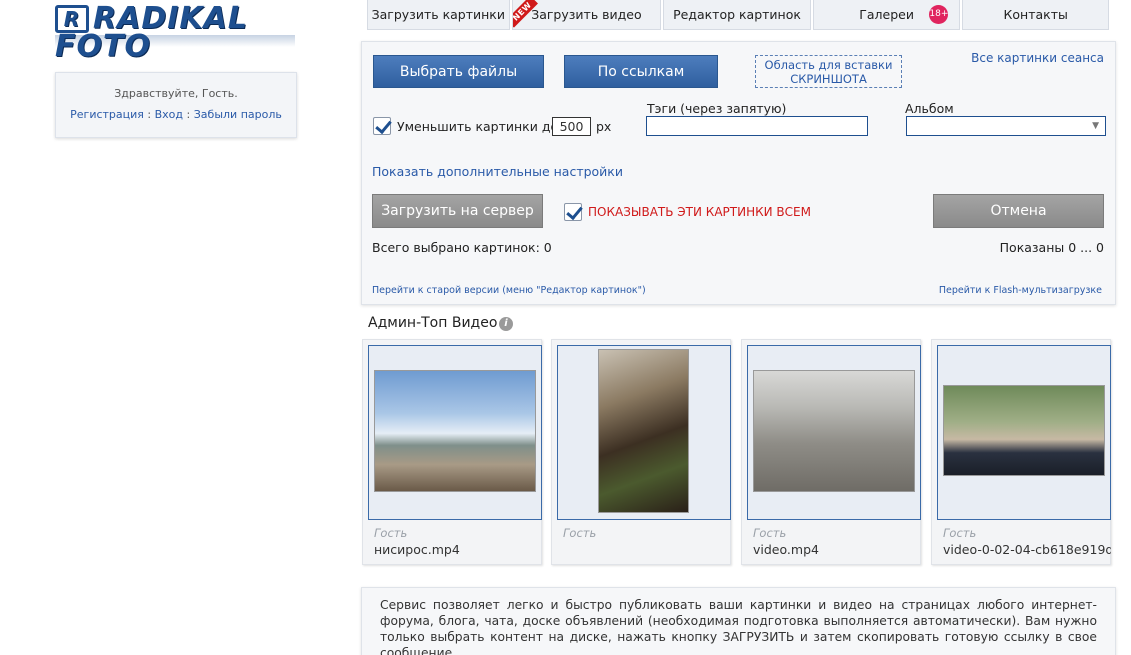  I want to click on session-images-link: Все картинки сеанса, so click(1037, 58).